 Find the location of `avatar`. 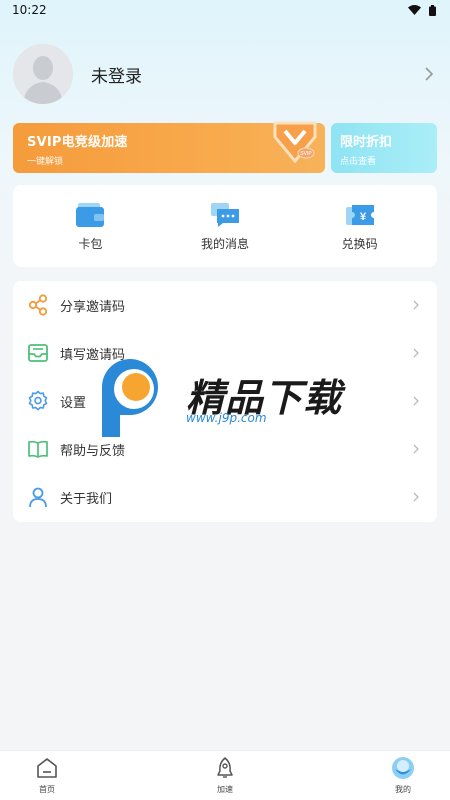

avatar is located at coordinates (43, 74).